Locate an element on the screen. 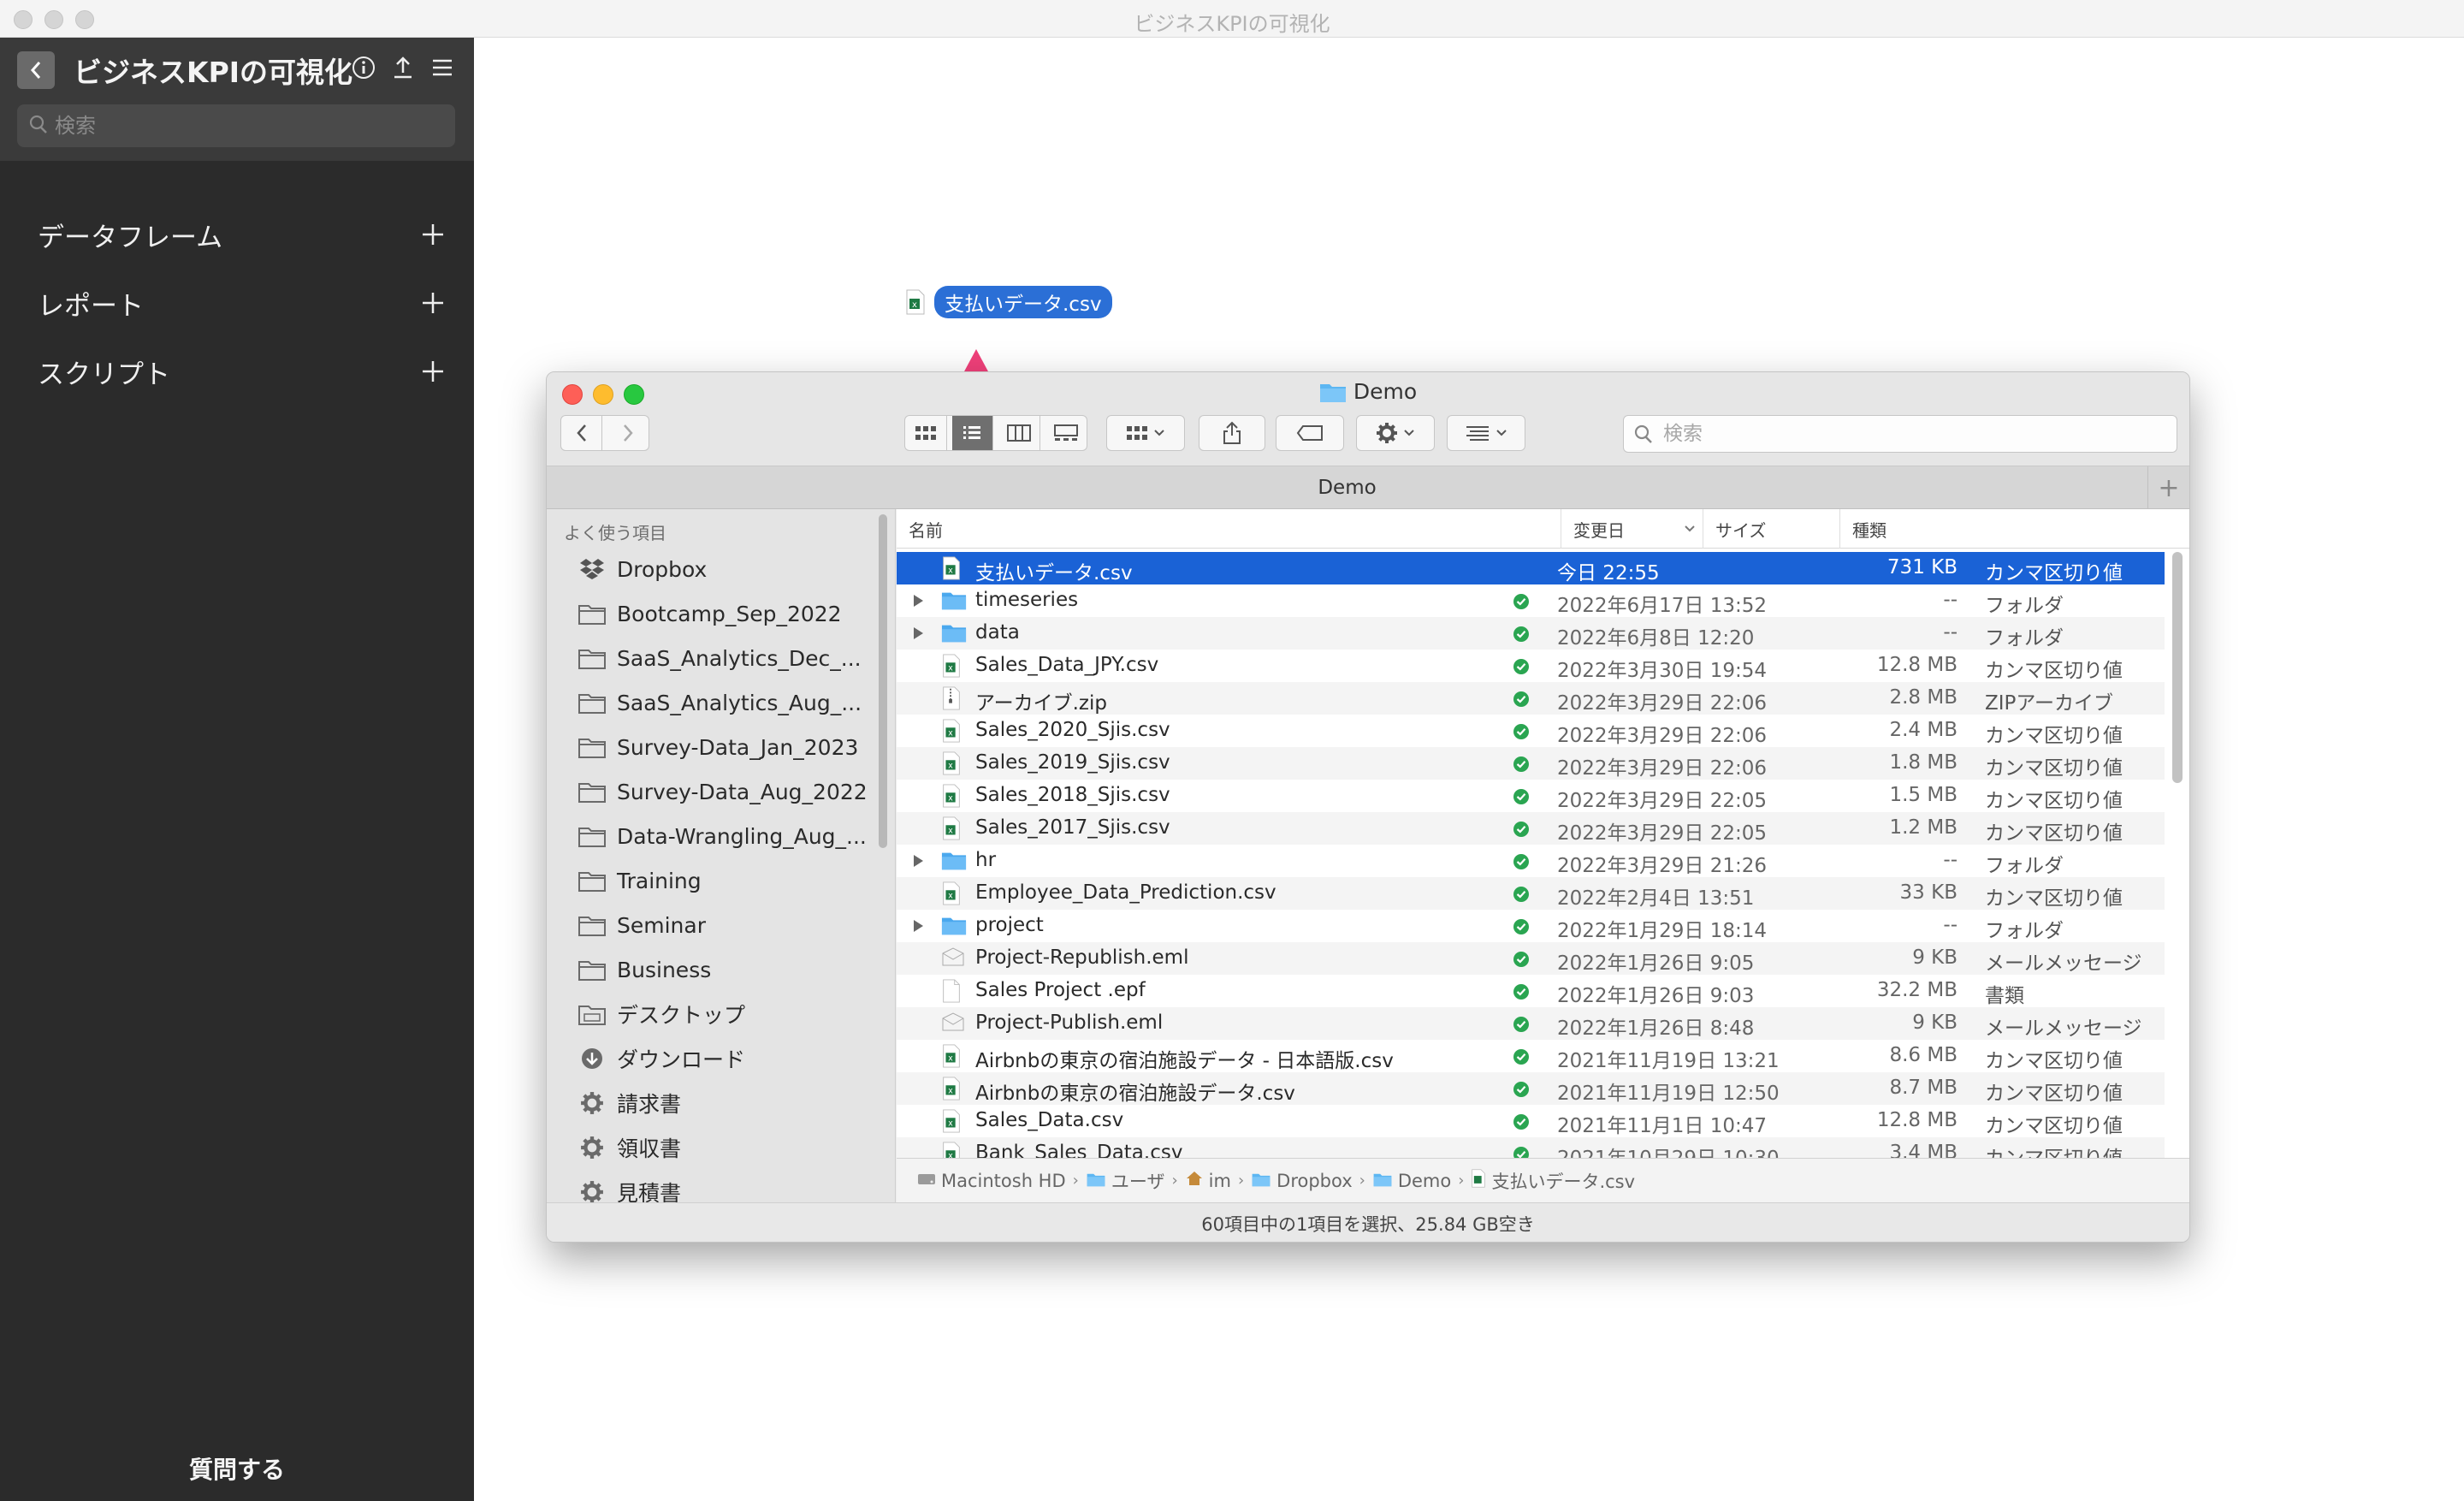 The width and height of the screenshot is (2464, 1501). column-header-kind: 種類 is located at coordinates (2014, 529).